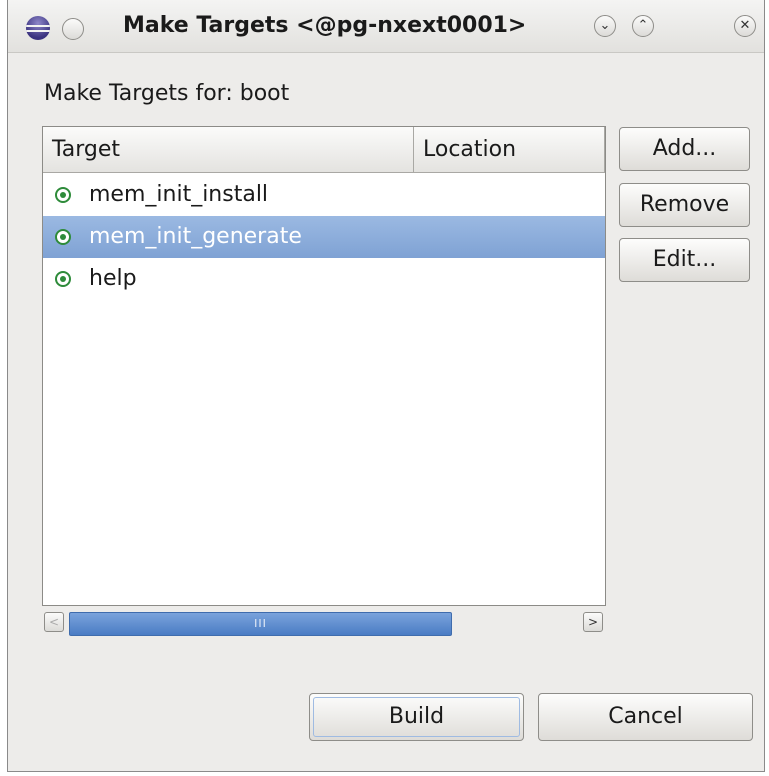 The image size is (769, 776). What do you see at coordinates (54, 622) in the screenshot?
I see `scroll-left-arrow-icon: <` at bounding box center [54, 622].